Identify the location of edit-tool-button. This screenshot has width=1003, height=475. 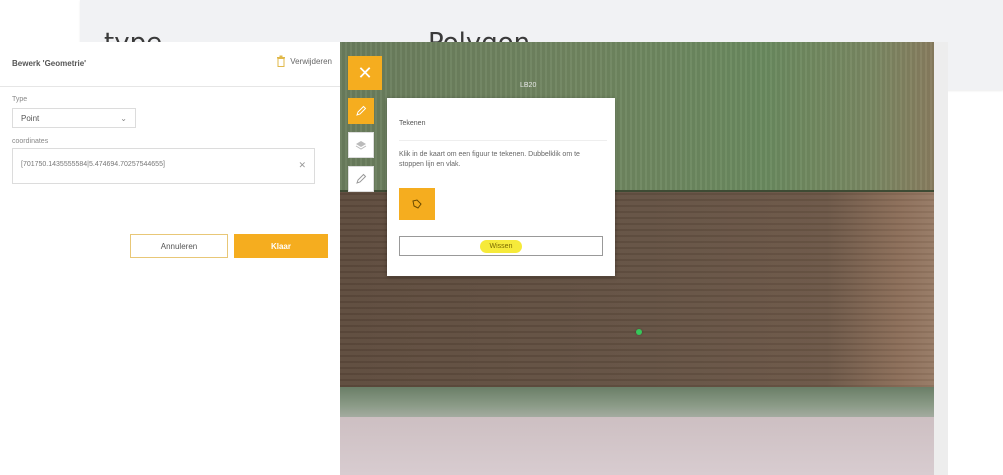
(361, 111).